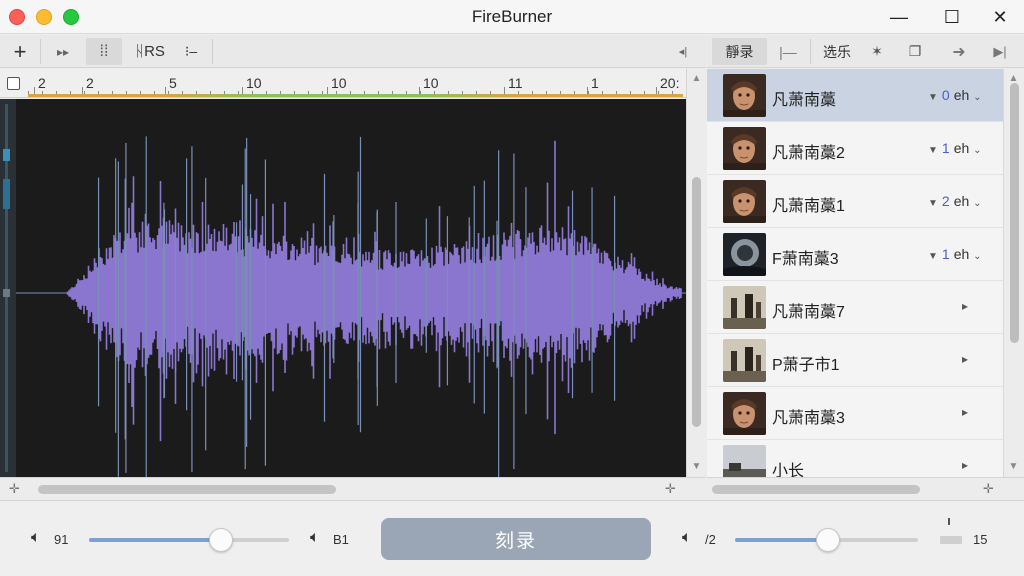 The width and height of the screenshot is (1024, 576). What do you see at coordinates (959, 51) in the screenshot?
I see `arrow-right-icon: ➜` at bounding box center [959, 51].